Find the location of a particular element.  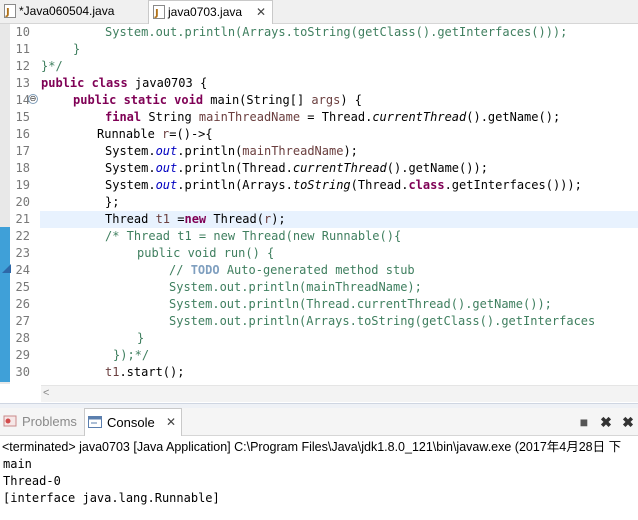

tab-java0703: J java0703.java ✕ is located at coordinates (210, 12).